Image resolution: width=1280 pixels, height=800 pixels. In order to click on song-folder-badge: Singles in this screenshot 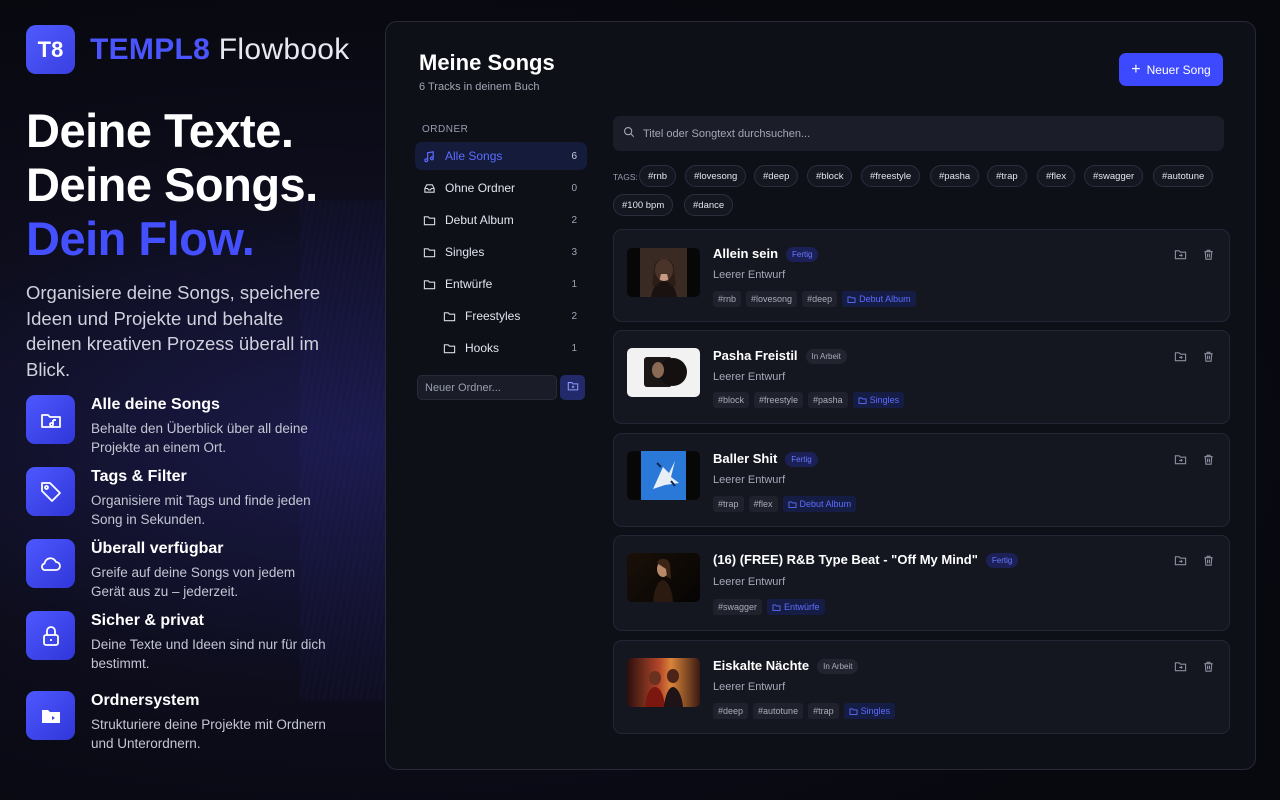, I will do `click(869, 711)`.